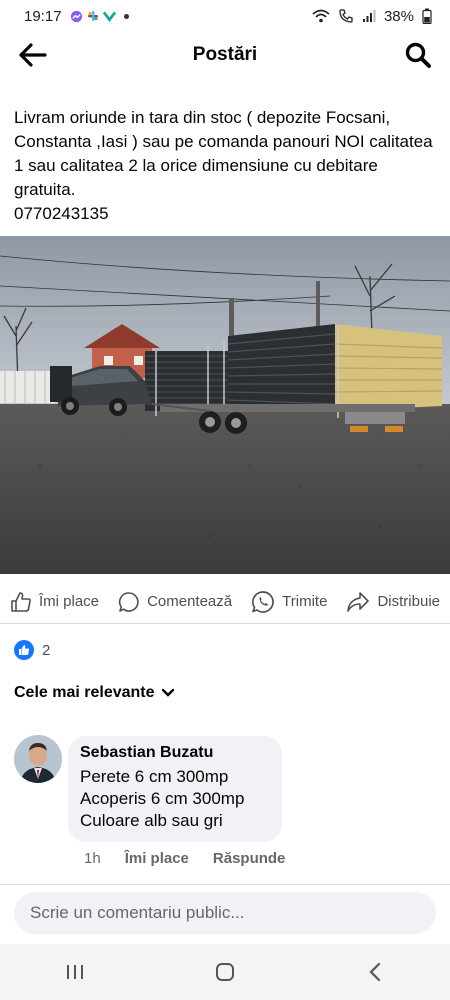 The height and width of the screenshot is (1000, 450). Describe the element at coordinates (249, 858) in the screenshot. I see `comment-reply-button: Răspunde` at that location.